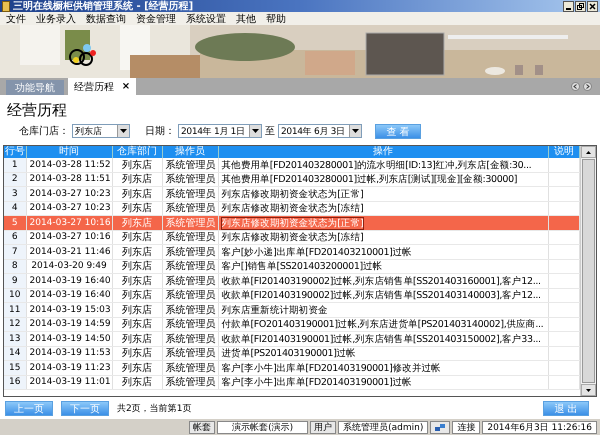 This screenshot has width=600, height=435. What do you see at coordinates (292, 194) in the screenshot?
I see `table-row: 3 2014-03-27 10:23 列东店 系统管理员 列东店修改期初资金状态为[正常]` at bounding box center [292, 194].